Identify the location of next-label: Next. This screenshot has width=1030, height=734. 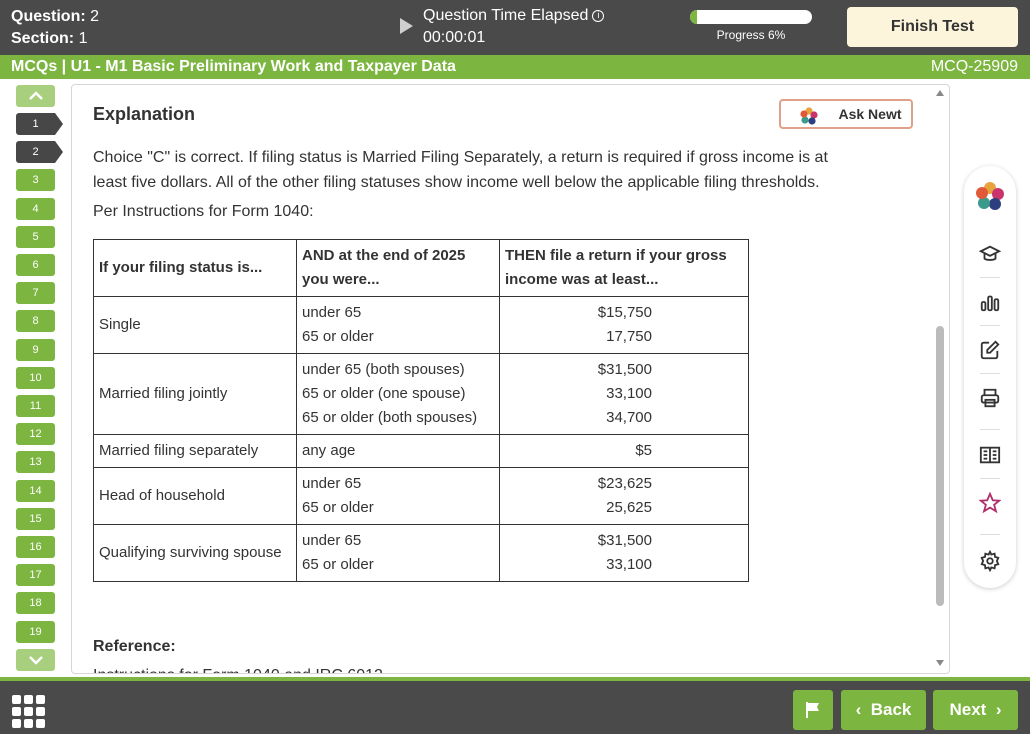
(968, 709).